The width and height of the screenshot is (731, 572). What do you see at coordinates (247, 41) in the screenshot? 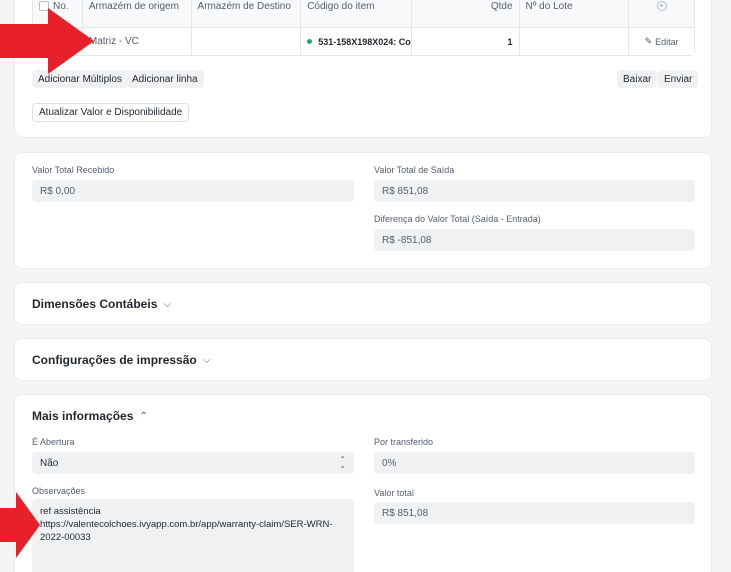
I see `row-destination` at bounding box center [247, 41].